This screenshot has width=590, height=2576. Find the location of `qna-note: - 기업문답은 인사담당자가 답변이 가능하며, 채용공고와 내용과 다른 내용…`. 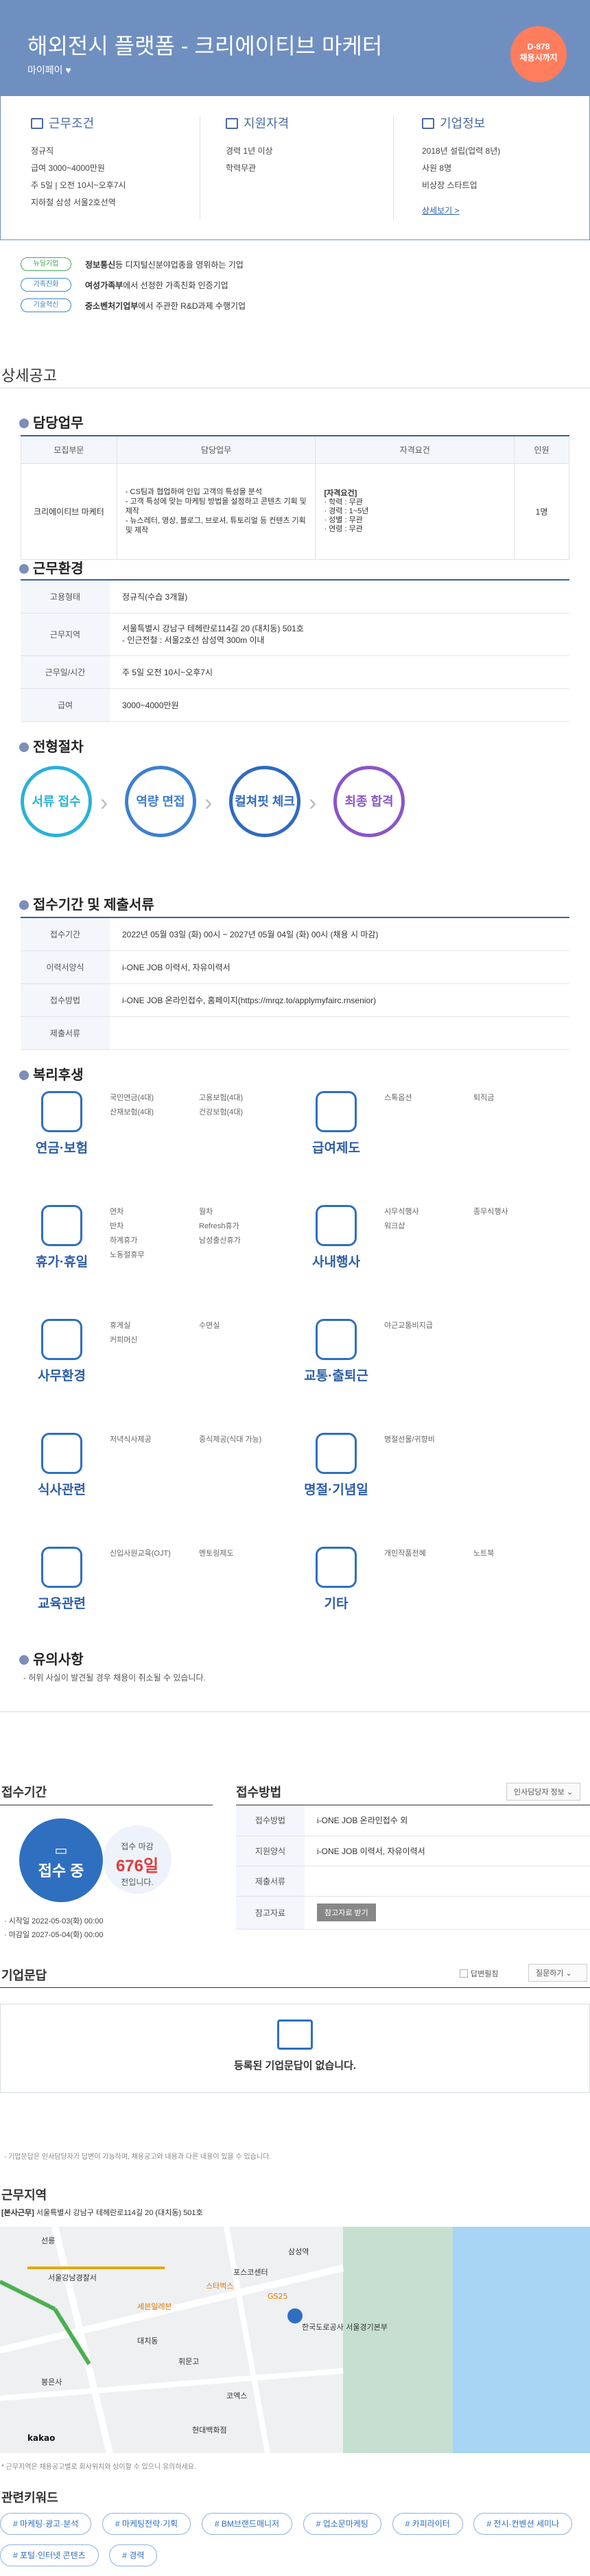

qna-note: - 기업문답은 인사담당자가 답변이 가능하며, 채용공고와 내용과 다른 내용… is located at coordinates (138, 2157).